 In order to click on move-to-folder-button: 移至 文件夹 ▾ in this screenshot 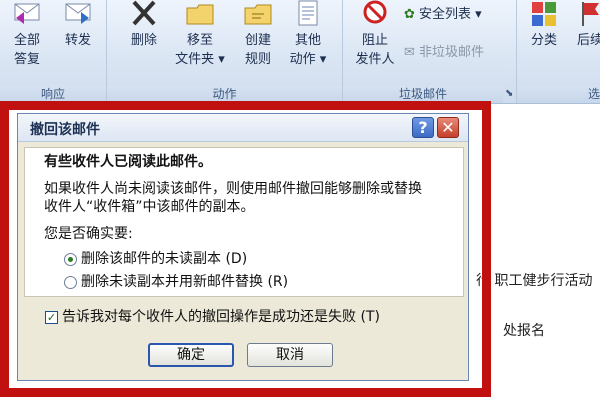, I will do `click(200, 34)`.